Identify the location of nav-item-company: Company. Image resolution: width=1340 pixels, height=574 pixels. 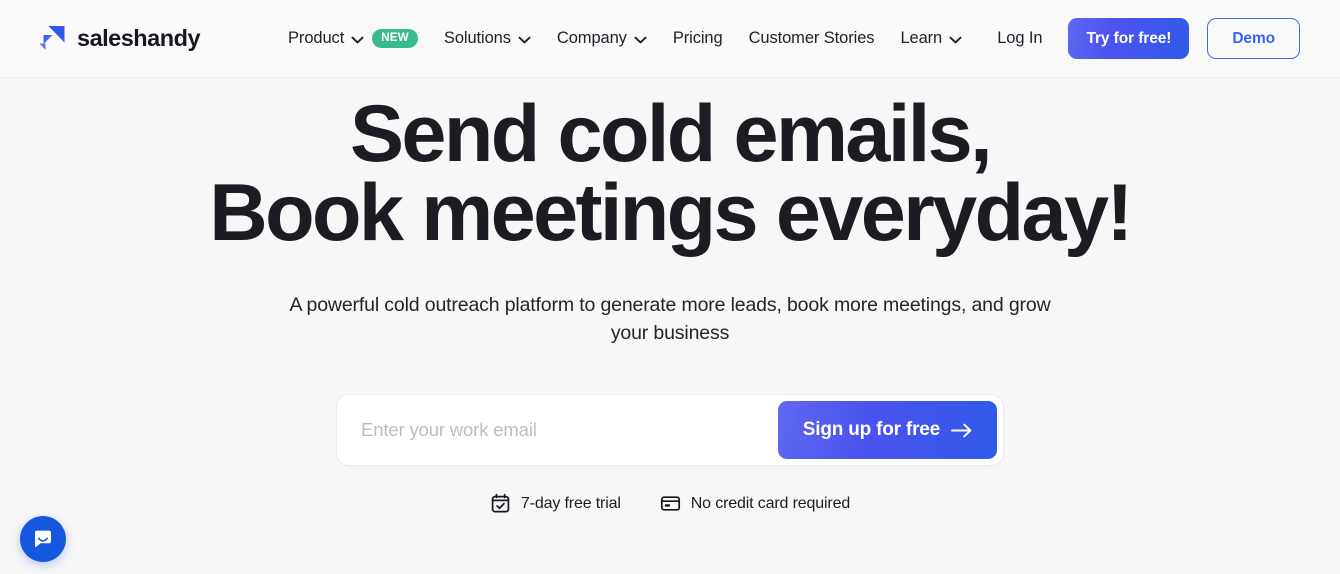
(602, 38).